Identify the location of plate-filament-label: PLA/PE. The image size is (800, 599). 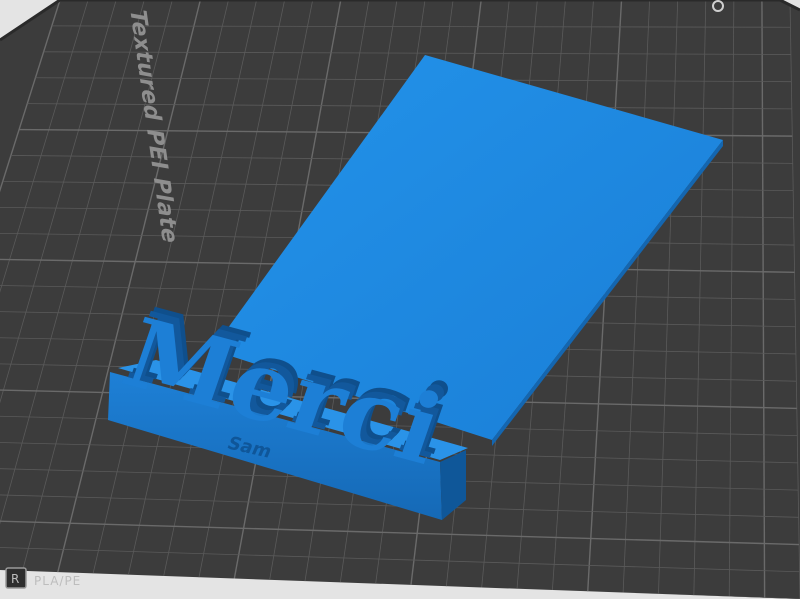
(57, 581).